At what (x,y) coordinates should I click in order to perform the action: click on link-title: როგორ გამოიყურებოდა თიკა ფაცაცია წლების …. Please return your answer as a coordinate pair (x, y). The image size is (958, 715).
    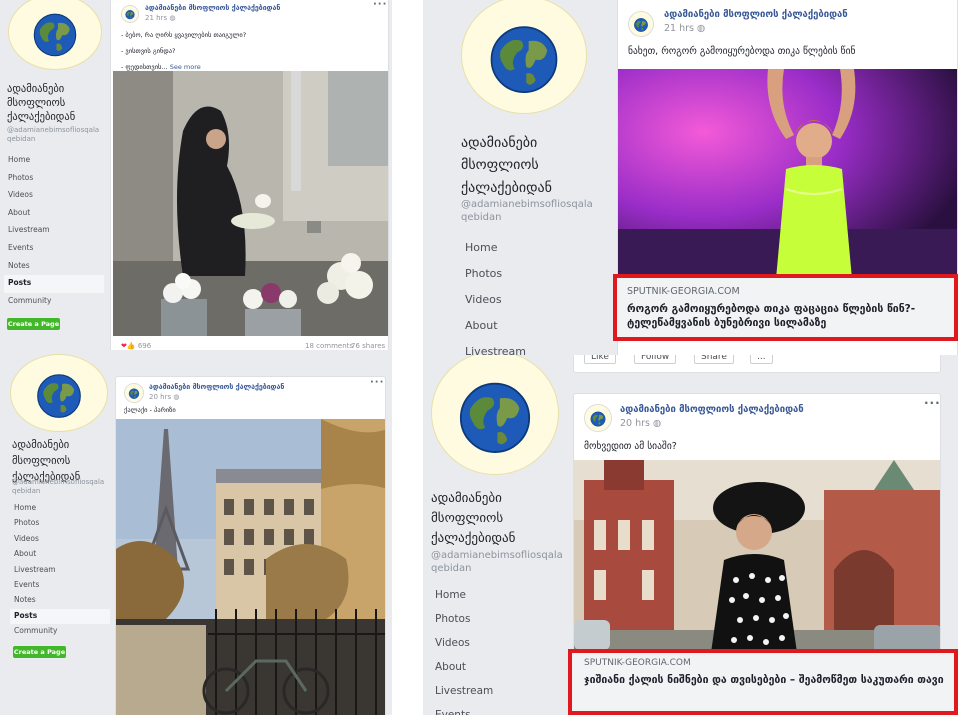
    Looking at the image, I should click on (789, 316).